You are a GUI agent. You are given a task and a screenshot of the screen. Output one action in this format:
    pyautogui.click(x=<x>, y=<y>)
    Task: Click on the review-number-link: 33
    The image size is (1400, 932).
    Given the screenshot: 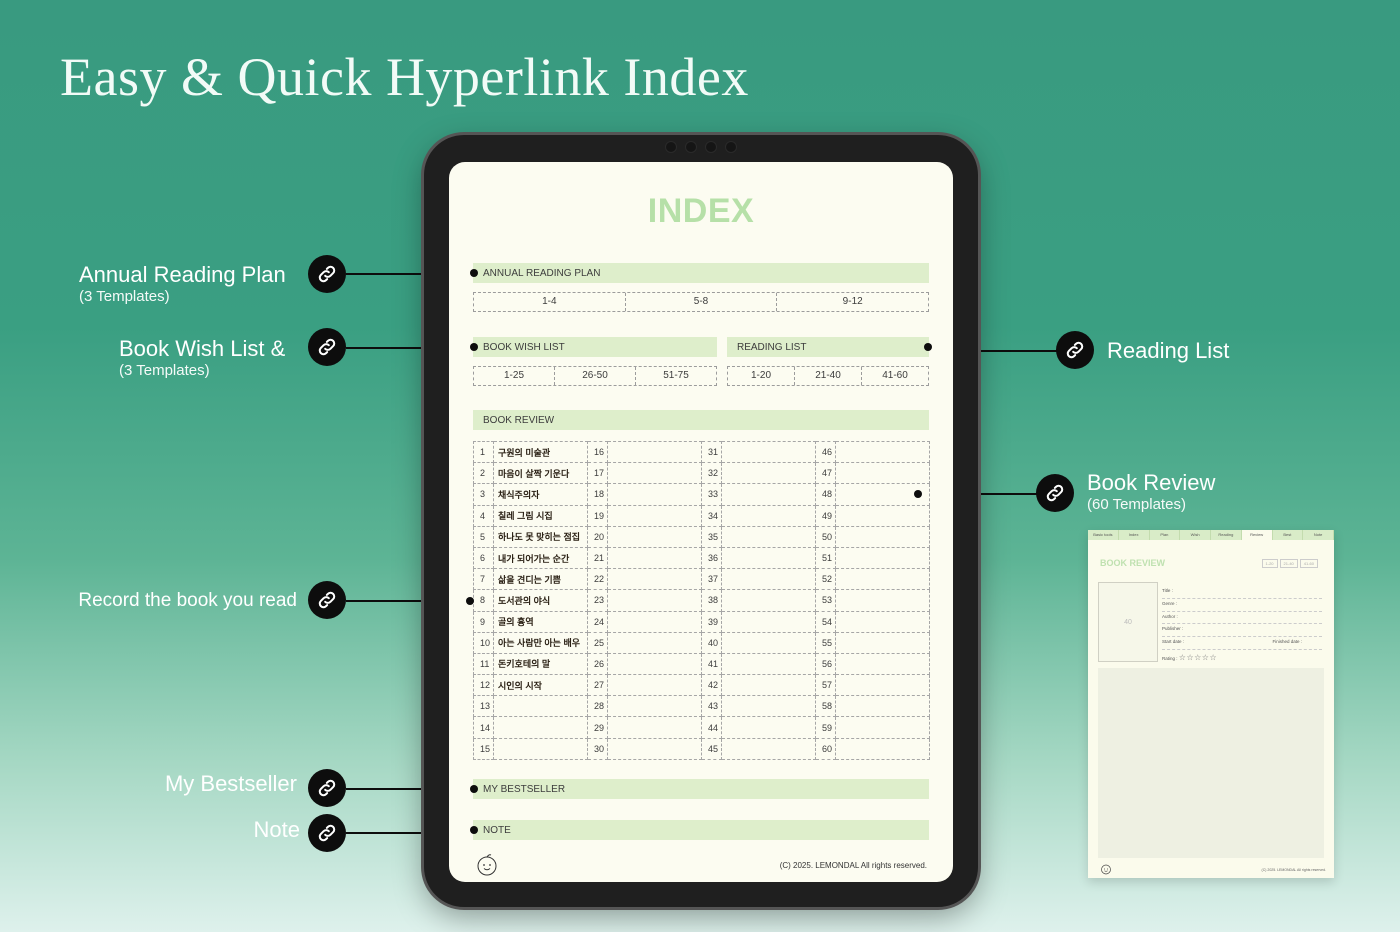 What is the action you would take?
    pyautogui.click(x=711, y=494)
    